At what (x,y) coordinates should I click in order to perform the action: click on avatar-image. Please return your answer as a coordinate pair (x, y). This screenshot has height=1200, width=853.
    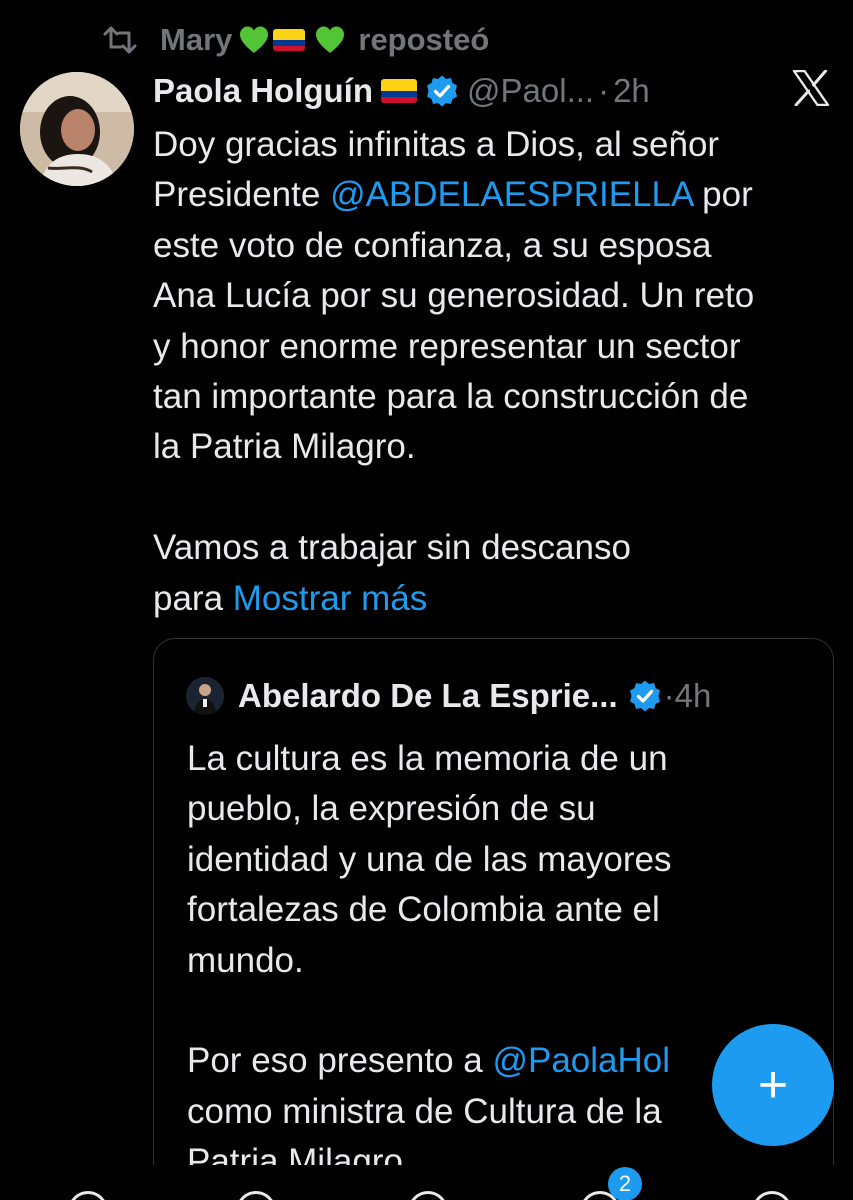
    Looking at the image, I should click on (77, 129).